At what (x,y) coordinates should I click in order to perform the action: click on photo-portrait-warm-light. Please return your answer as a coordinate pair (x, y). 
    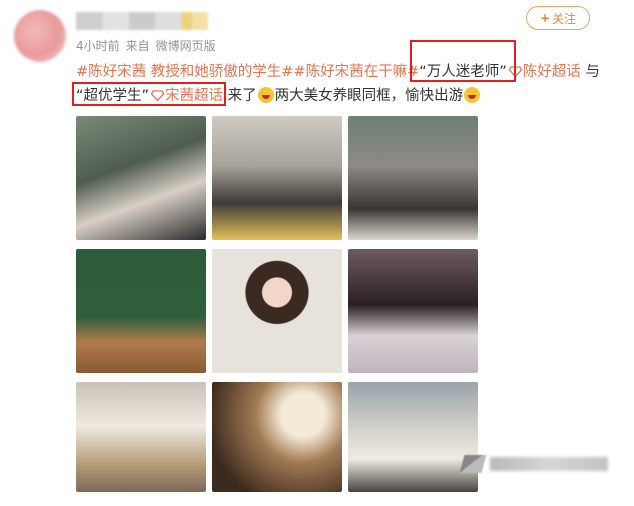
    Looking at the image, I should click on (277, 437).